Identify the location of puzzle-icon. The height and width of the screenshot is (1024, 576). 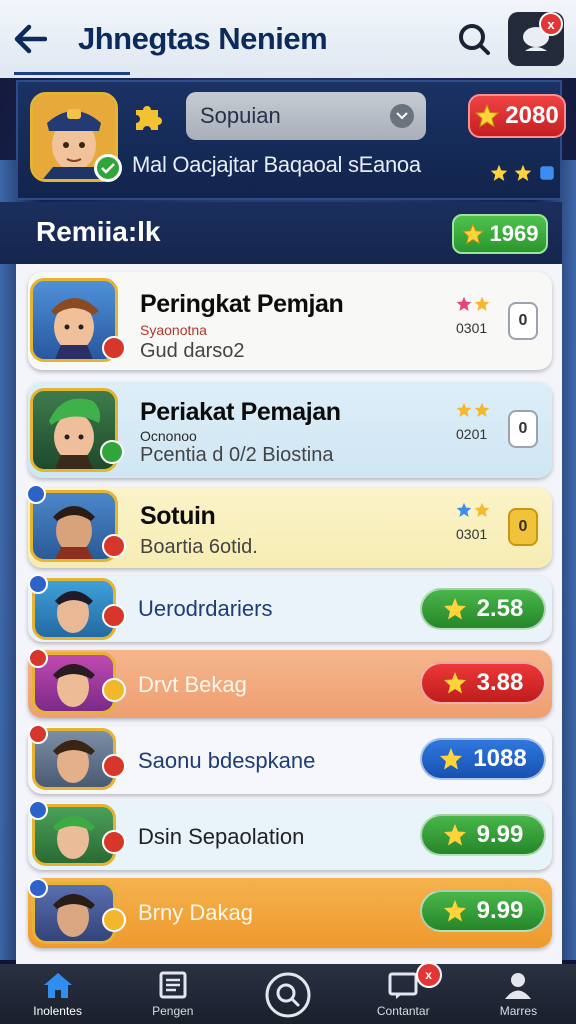
(147, 117).